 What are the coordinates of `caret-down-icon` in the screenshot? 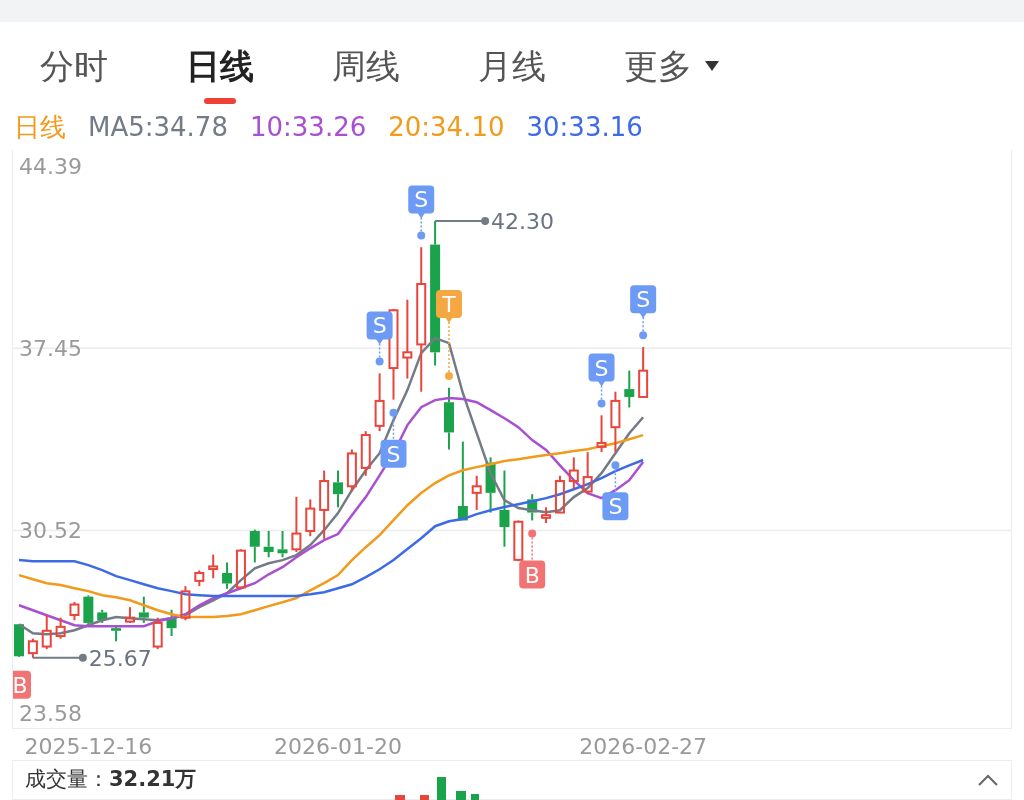 It's located at (712, 66).